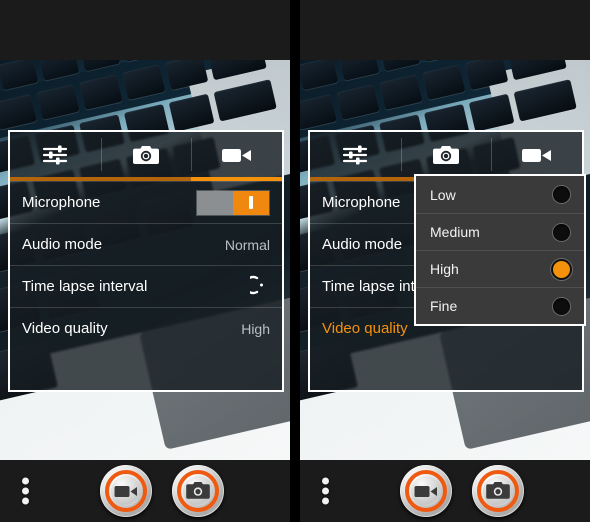 The width and height of the screenshot is (590, 522). Describe the element at coordinates (445, 30) in the screenshot. I see `status-bar-right` at that location.